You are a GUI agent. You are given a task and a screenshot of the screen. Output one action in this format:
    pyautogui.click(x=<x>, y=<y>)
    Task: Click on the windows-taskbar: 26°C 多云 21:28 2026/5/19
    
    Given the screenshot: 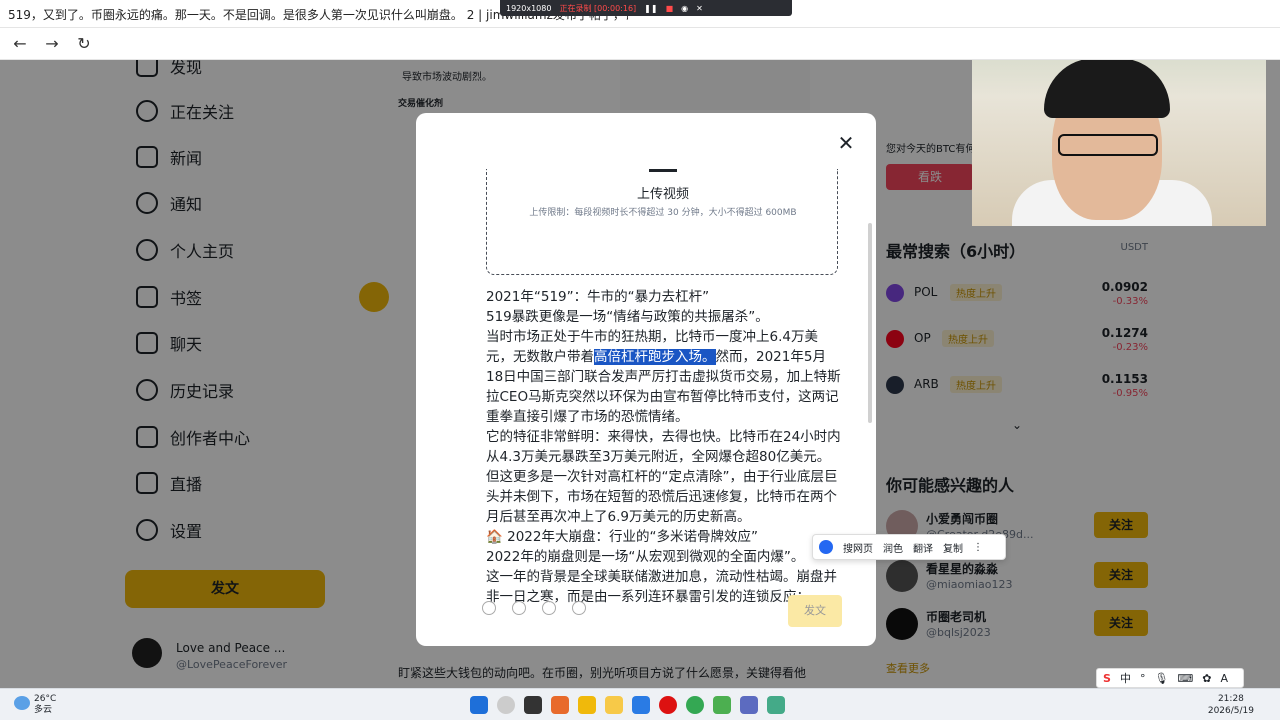 What is the action you would take?
    pyautogui.click(x=640, y=704)
    